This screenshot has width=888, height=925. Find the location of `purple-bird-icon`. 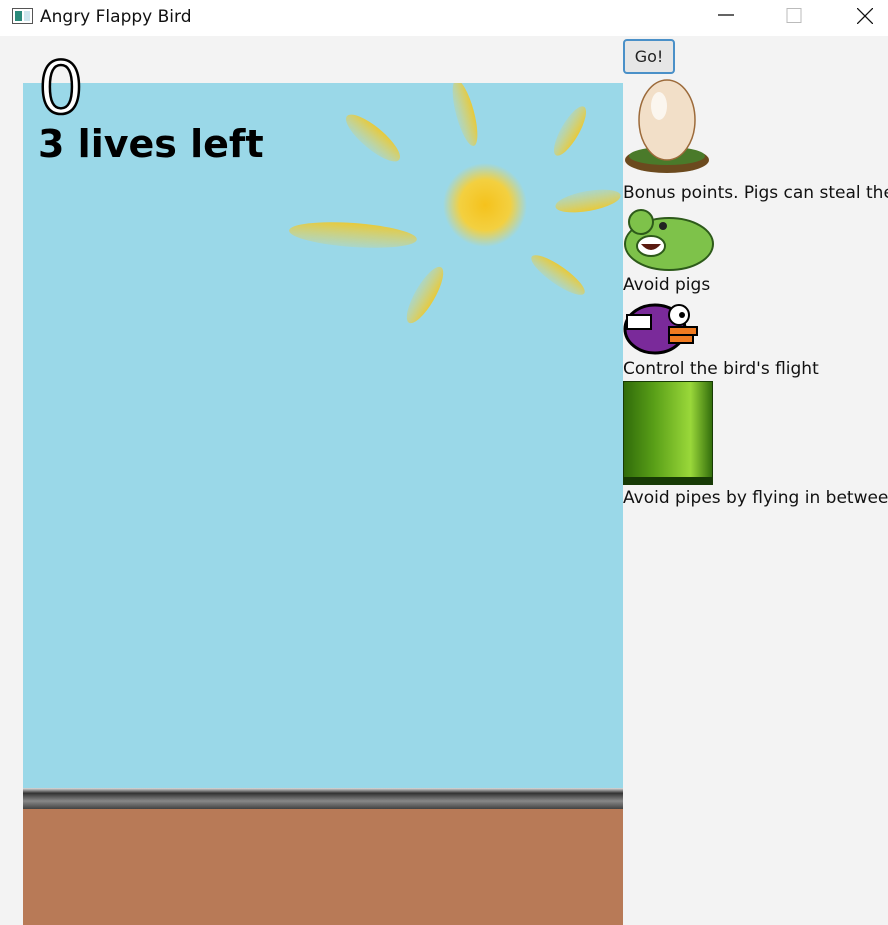

purple-bird-icon is located at coordinates (661, 329).